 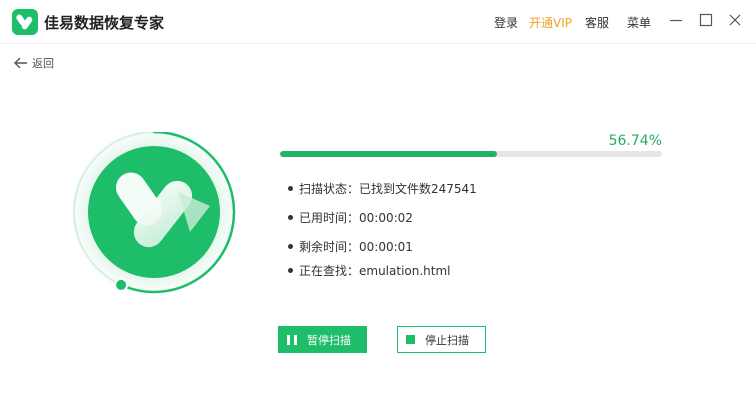 What do you see at coordinates (329, 340) in the screenshot?
I see `pause-scan-label: 暂停扫描` at bounding box center [329, 340].